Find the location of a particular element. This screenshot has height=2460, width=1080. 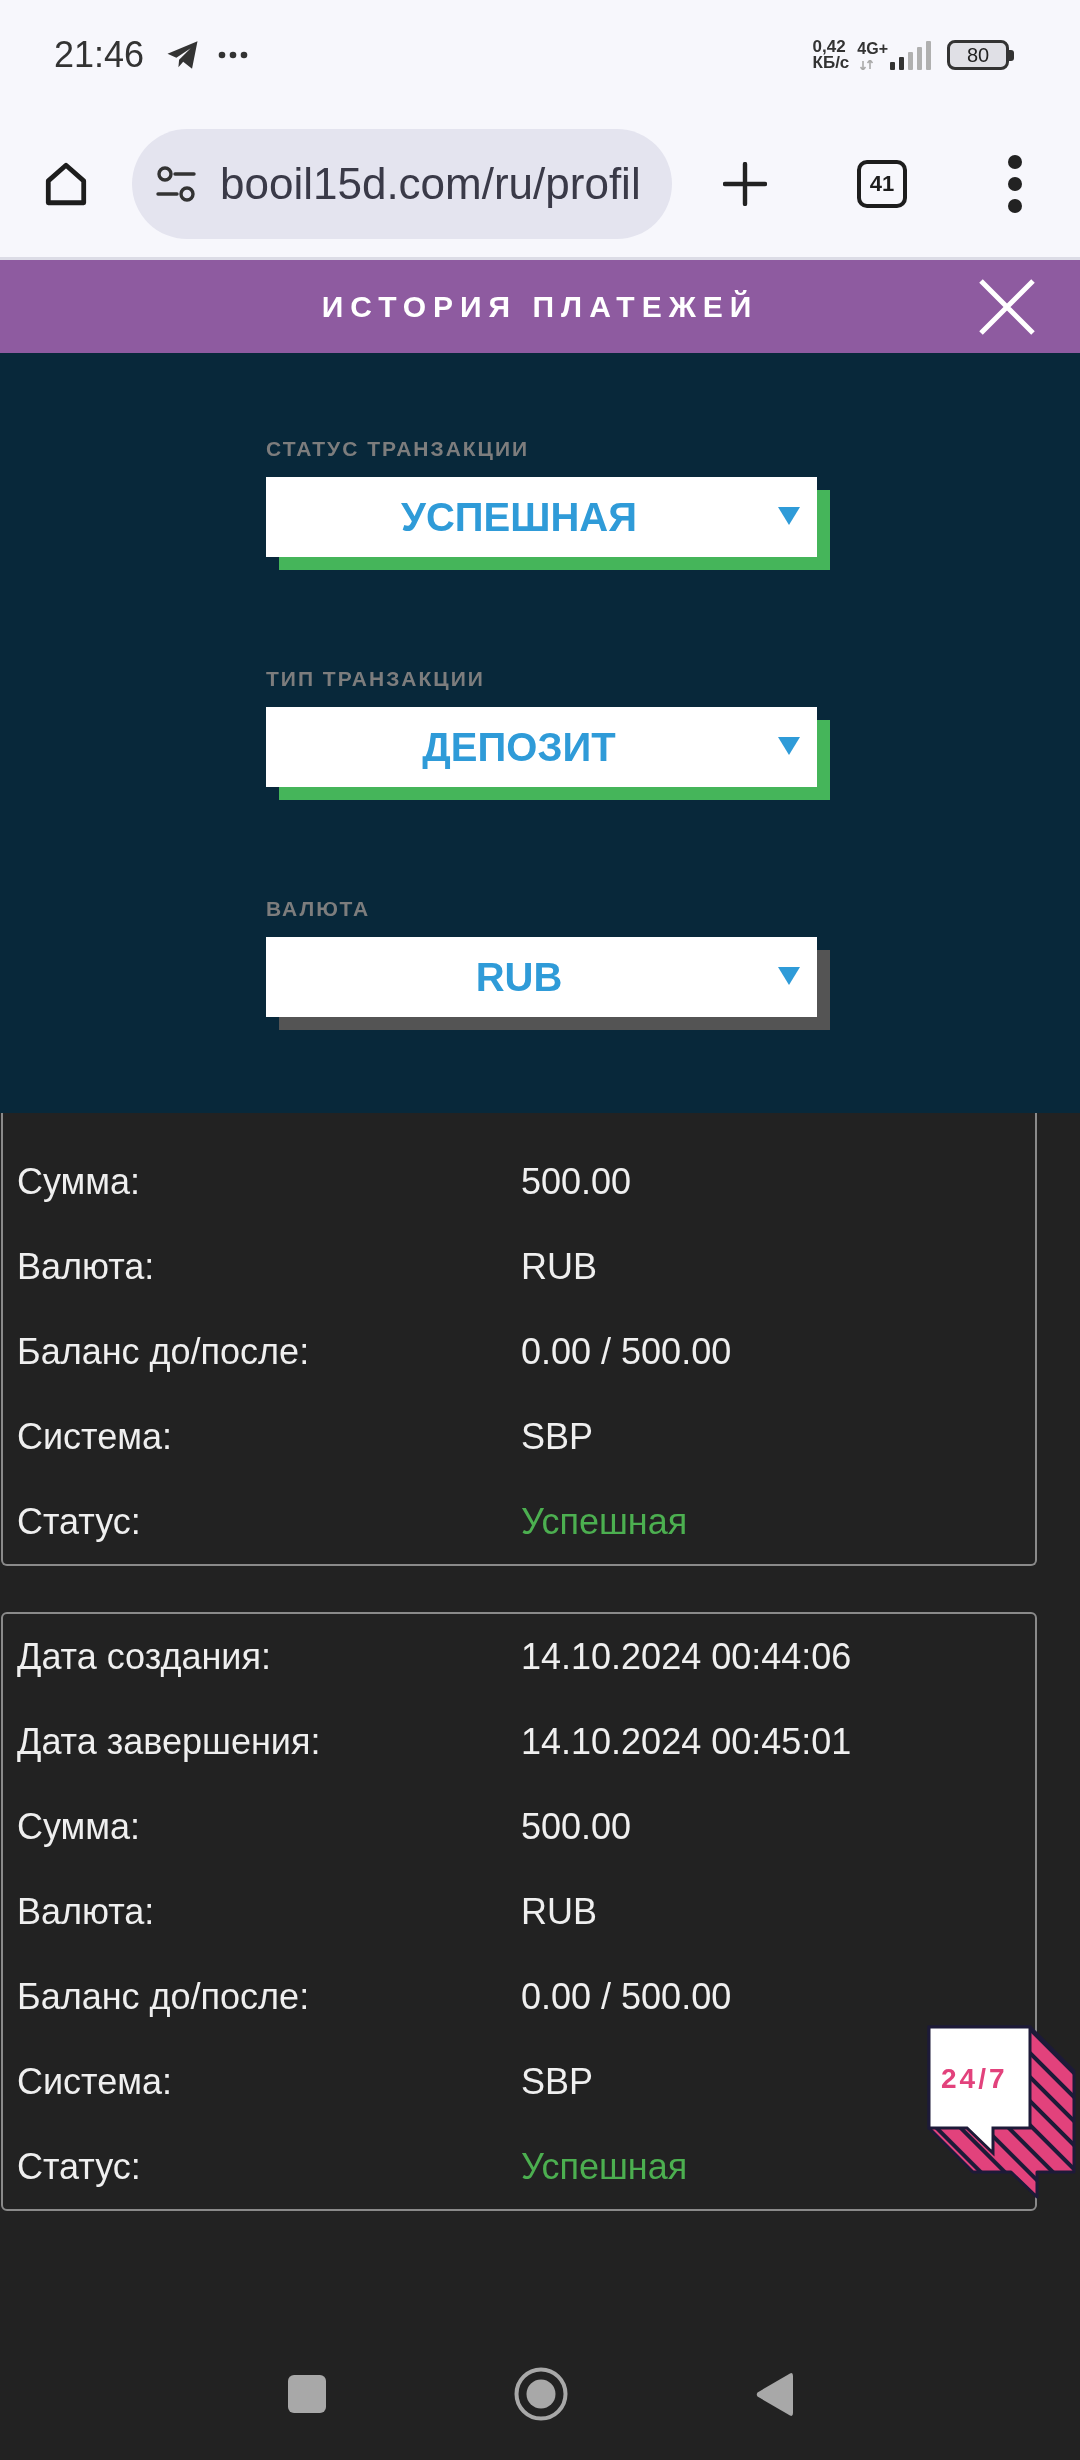

battery-indicator: 80 is located at coordinates (980, 55).